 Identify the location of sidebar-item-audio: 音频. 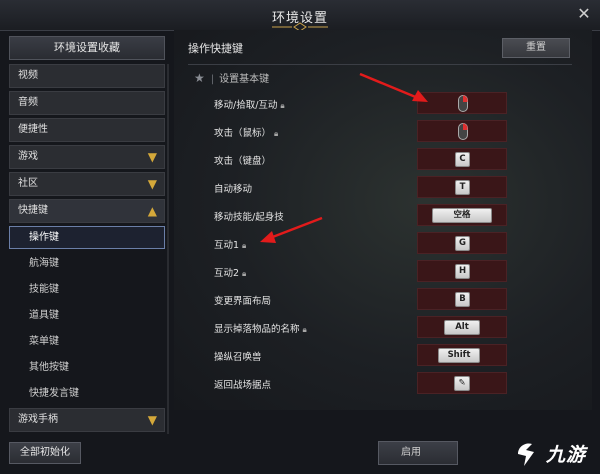
(87, 103).